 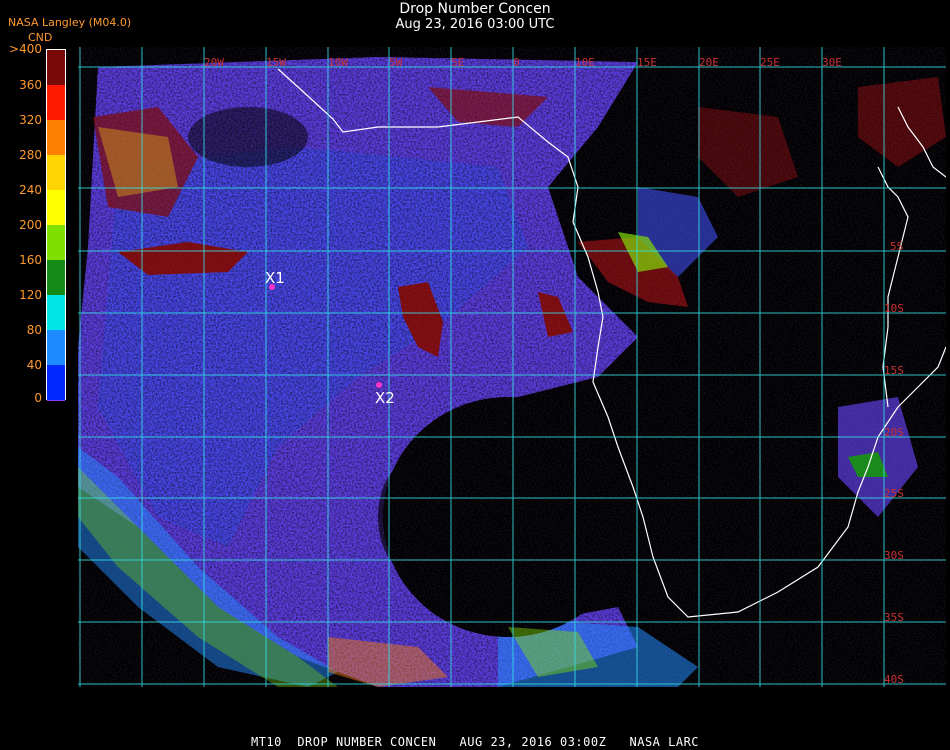 I want to click on lon-label: 30E, so click(x=832, y=62).